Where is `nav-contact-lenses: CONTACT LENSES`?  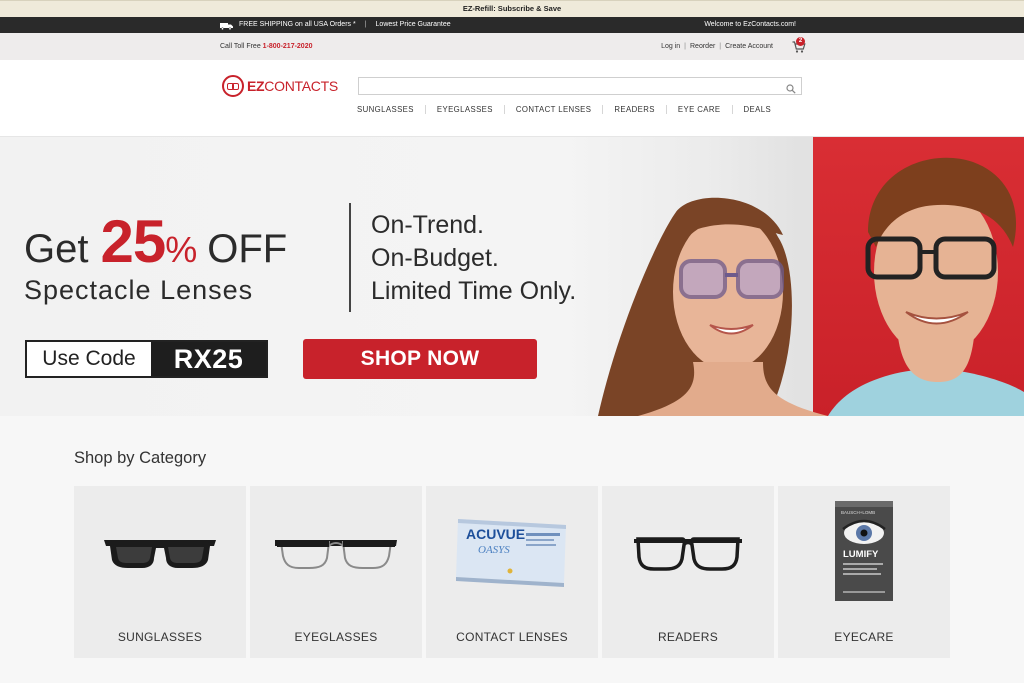
nav-contact-lenses: CONTACT LENSES is located at coordinates (553, 109).